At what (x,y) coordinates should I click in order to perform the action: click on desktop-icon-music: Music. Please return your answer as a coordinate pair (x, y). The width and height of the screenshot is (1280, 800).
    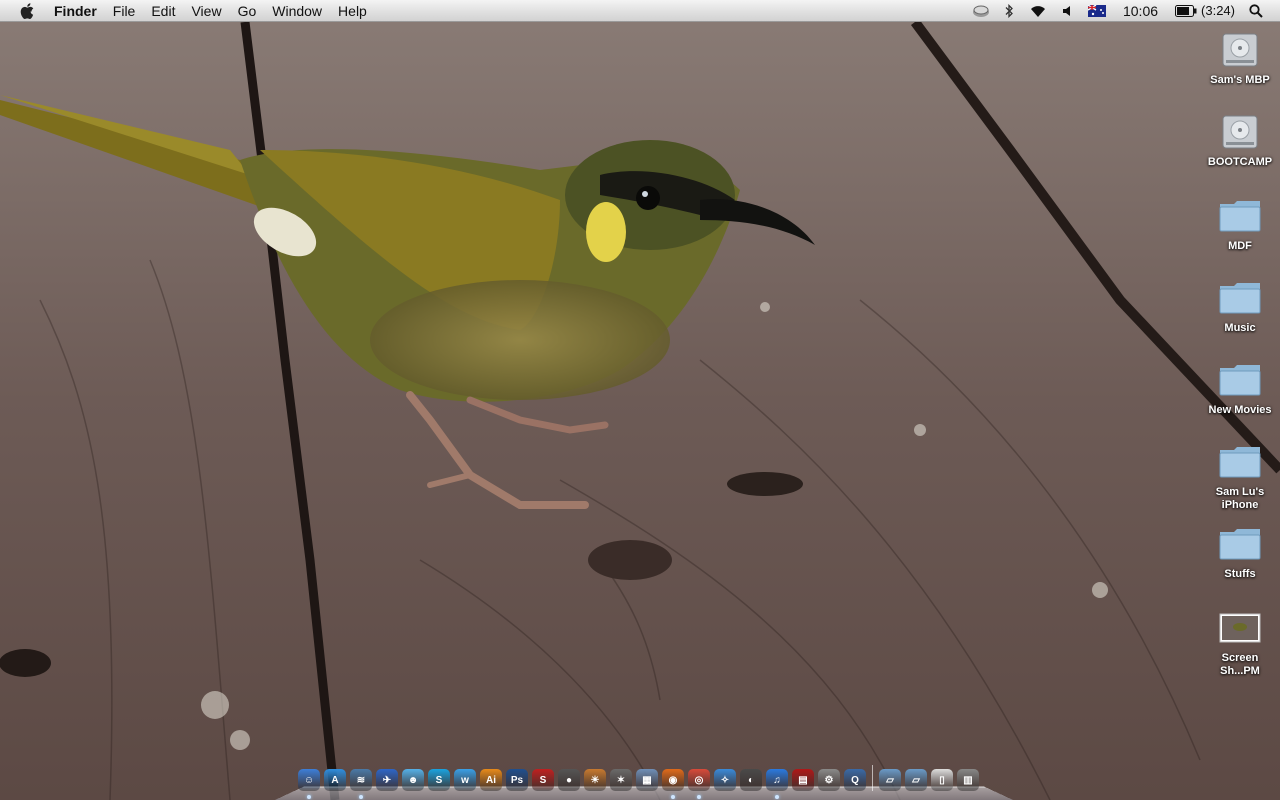
    Looking at the image, I should click on (1240, 305).